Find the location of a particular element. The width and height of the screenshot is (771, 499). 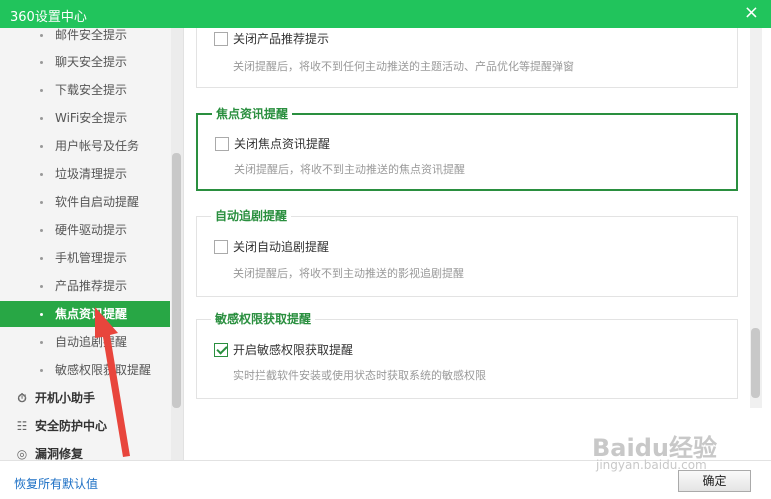

sidebar-item-wifi: WiFi安全提示 is located at coordinates (85, 118).